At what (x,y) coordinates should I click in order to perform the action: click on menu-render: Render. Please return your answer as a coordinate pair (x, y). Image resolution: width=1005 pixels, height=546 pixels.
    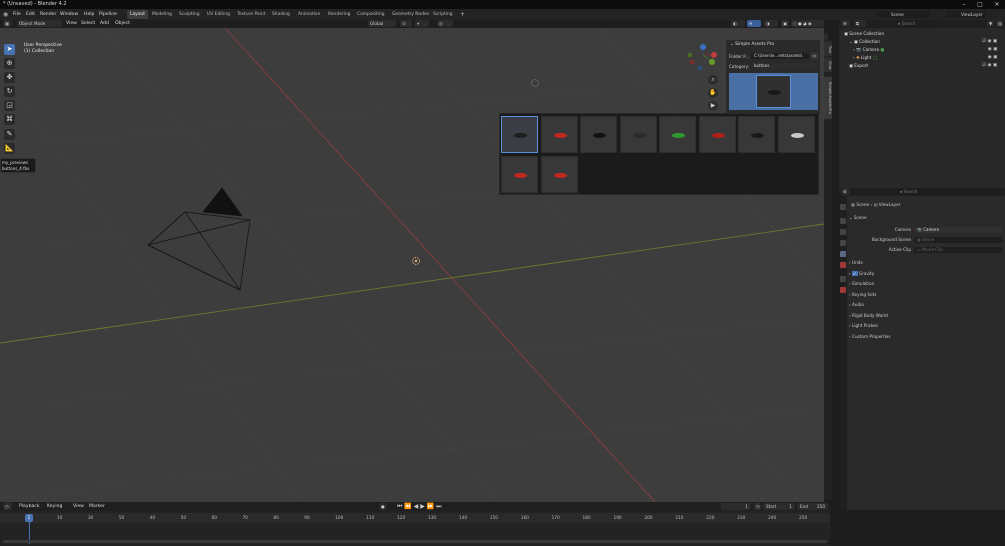
    Looking at the image, I should click on (48, 14).